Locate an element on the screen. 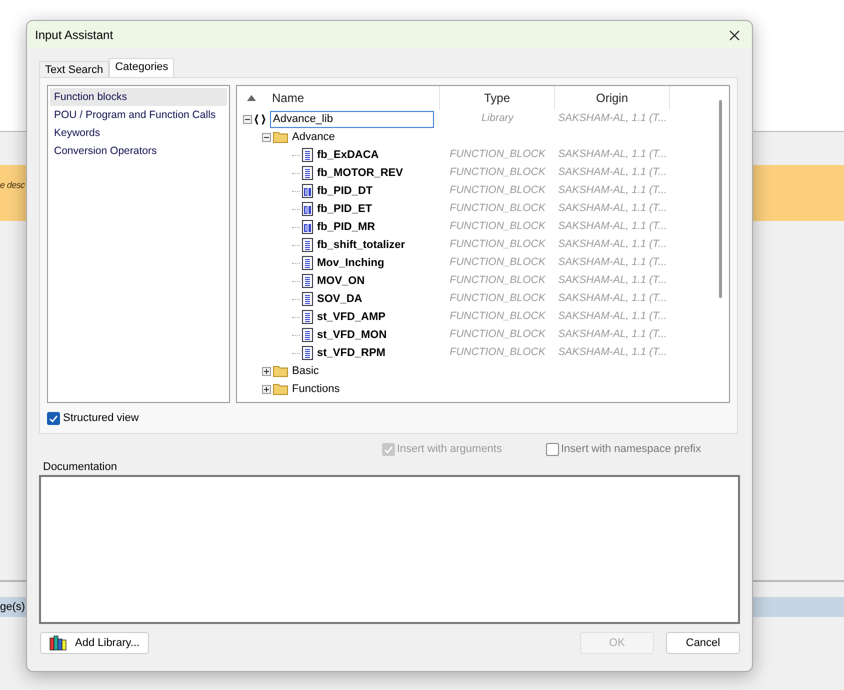 The height and width of the screenshot is (690, 844). braces-icon is located at coordinates (260, 119).